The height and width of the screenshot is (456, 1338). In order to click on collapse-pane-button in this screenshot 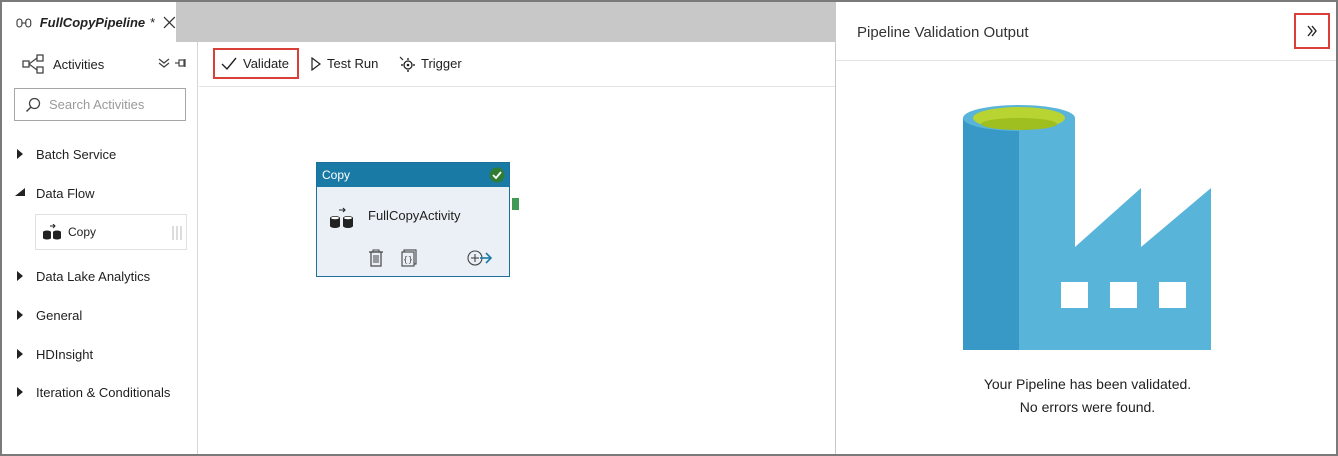, I will do `click(1312, 31)`.